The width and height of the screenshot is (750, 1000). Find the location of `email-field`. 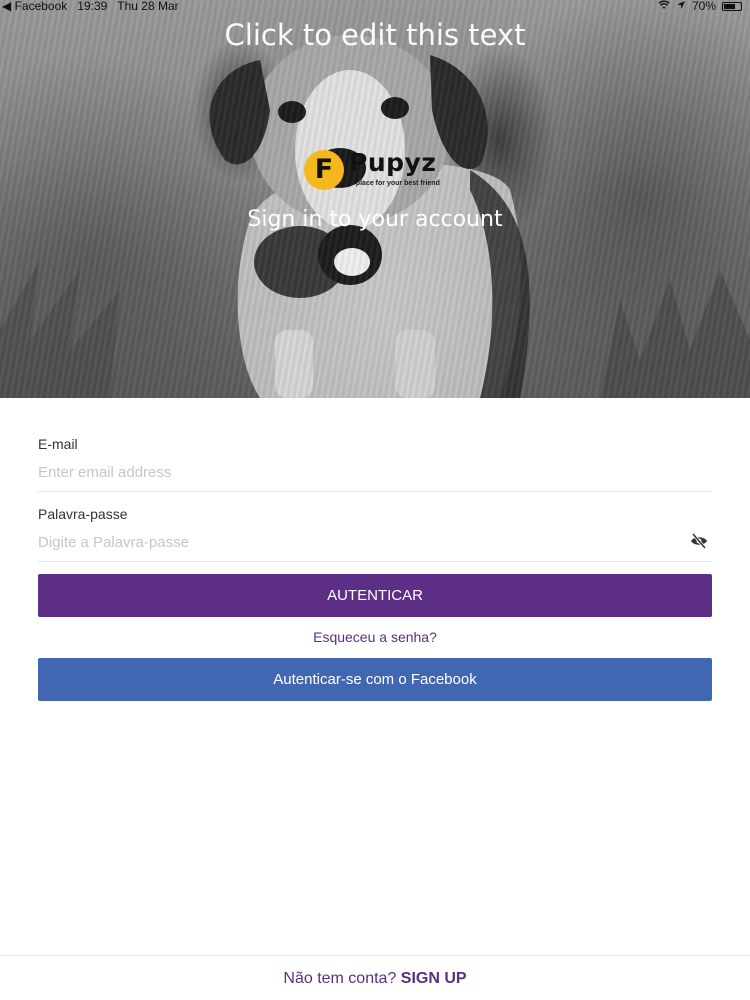

email-field is located at coordinates (375, 472).